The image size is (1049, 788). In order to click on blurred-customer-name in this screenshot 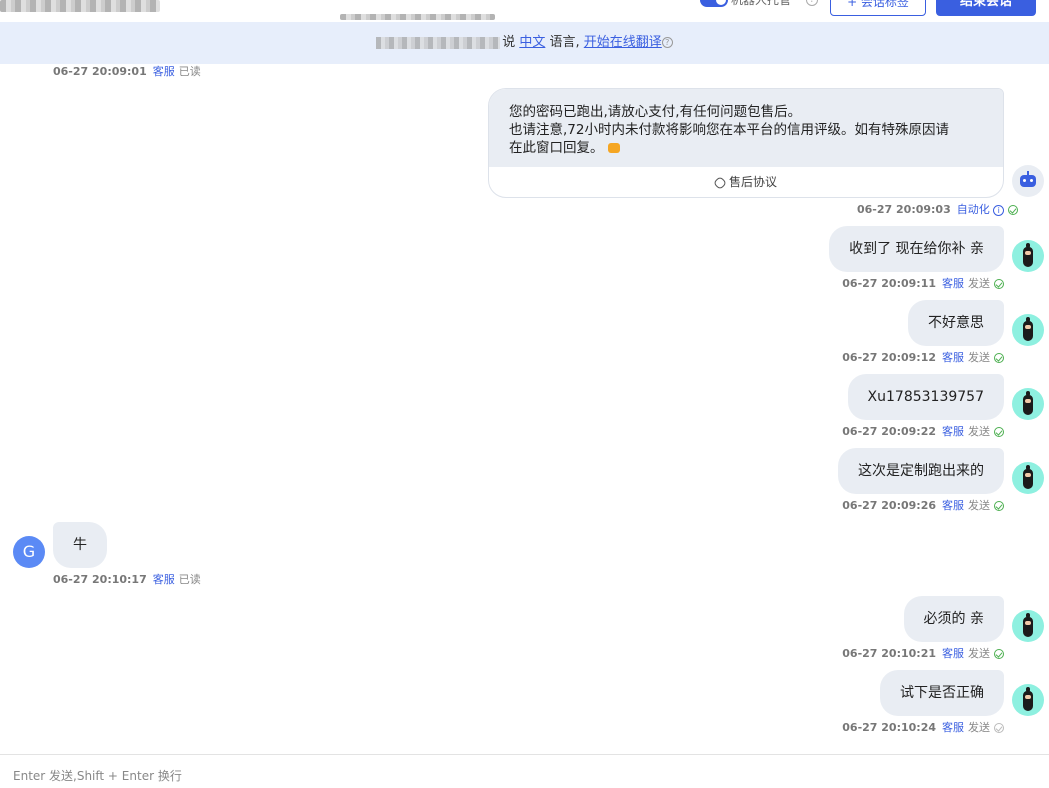, I will do `click(438, 42)`.